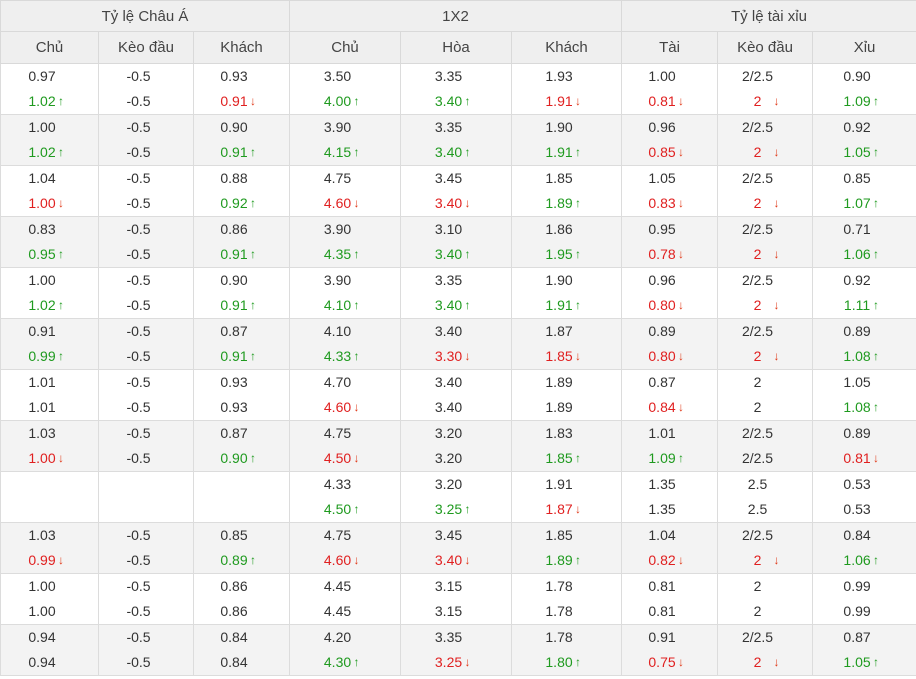 The height and width of the screenshot is (679, 916). What do you see at coordinates (448, 280) in the screenshot?
I see `opening-value: 3.35` at bounding box center [448, 280].